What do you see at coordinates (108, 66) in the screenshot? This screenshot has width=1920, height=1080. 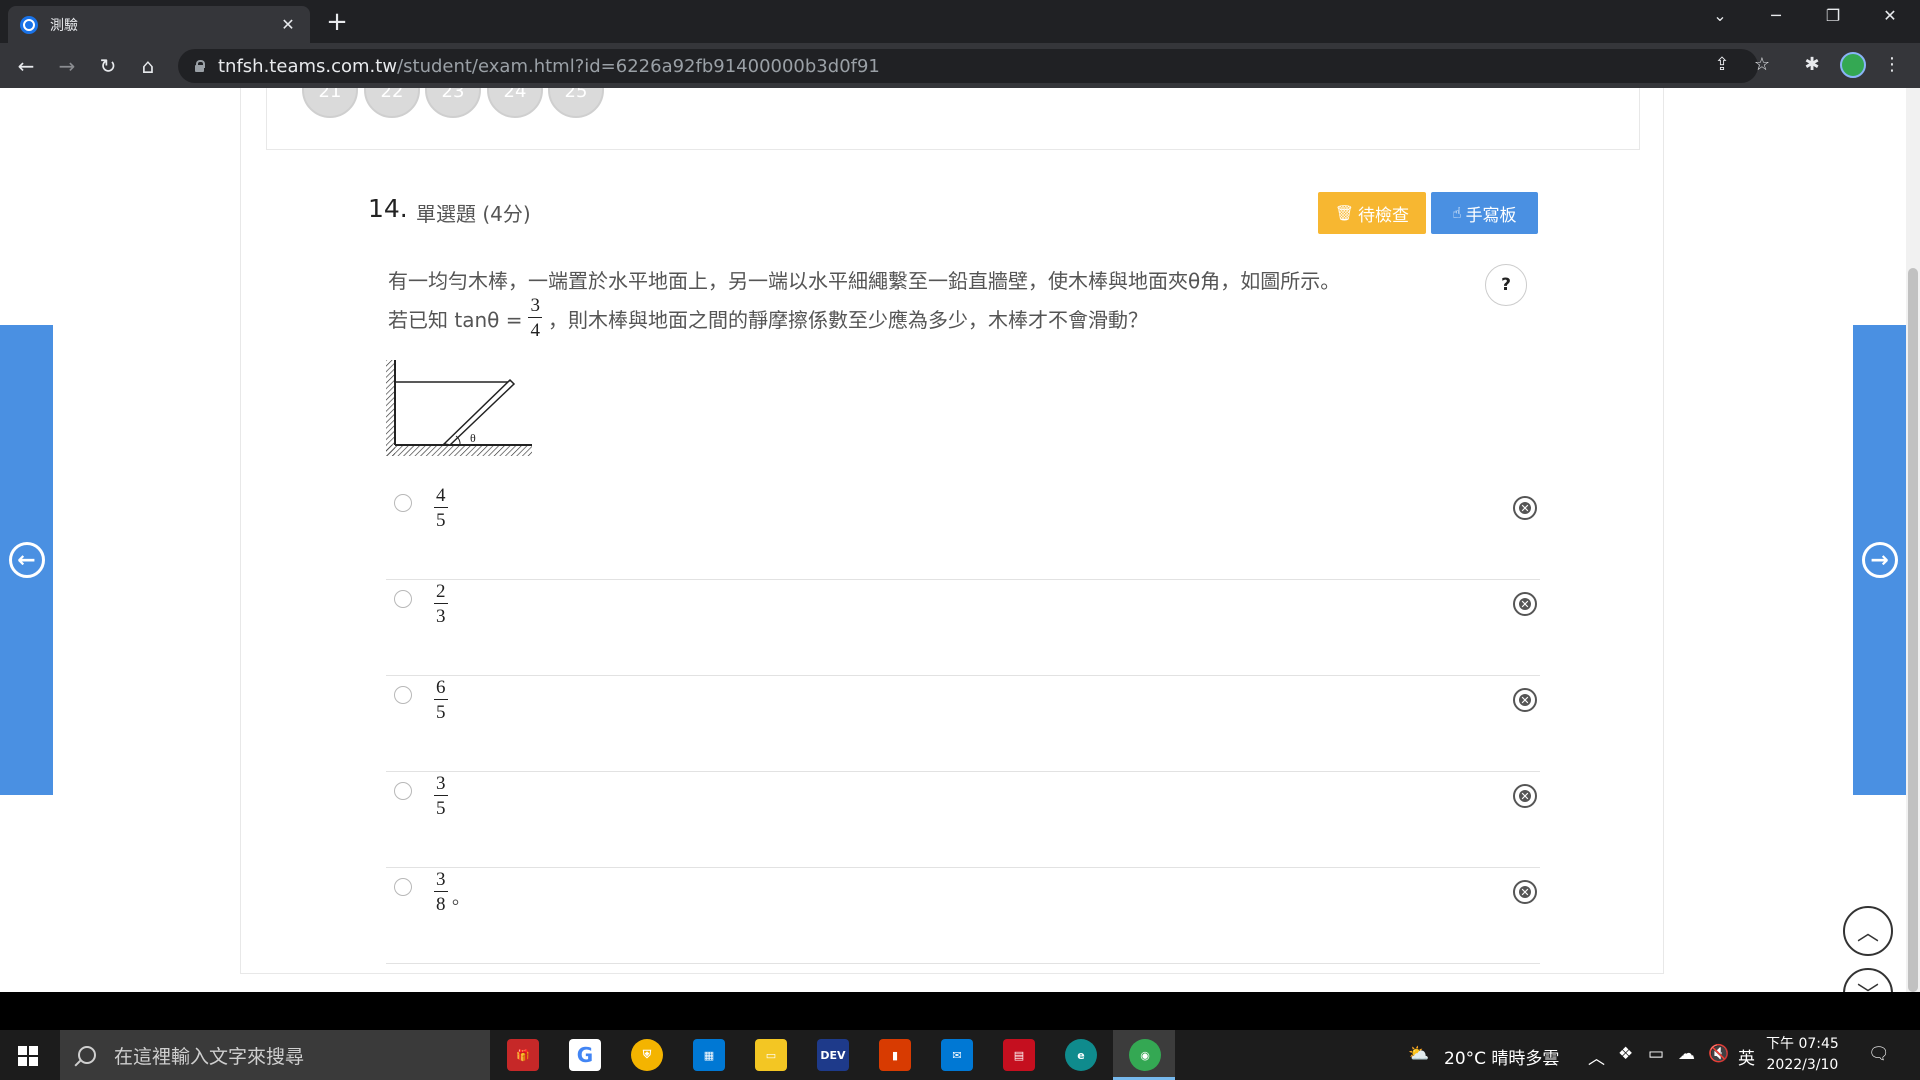 I see `reload-icon: ↻` at bounding box center [108, 66].